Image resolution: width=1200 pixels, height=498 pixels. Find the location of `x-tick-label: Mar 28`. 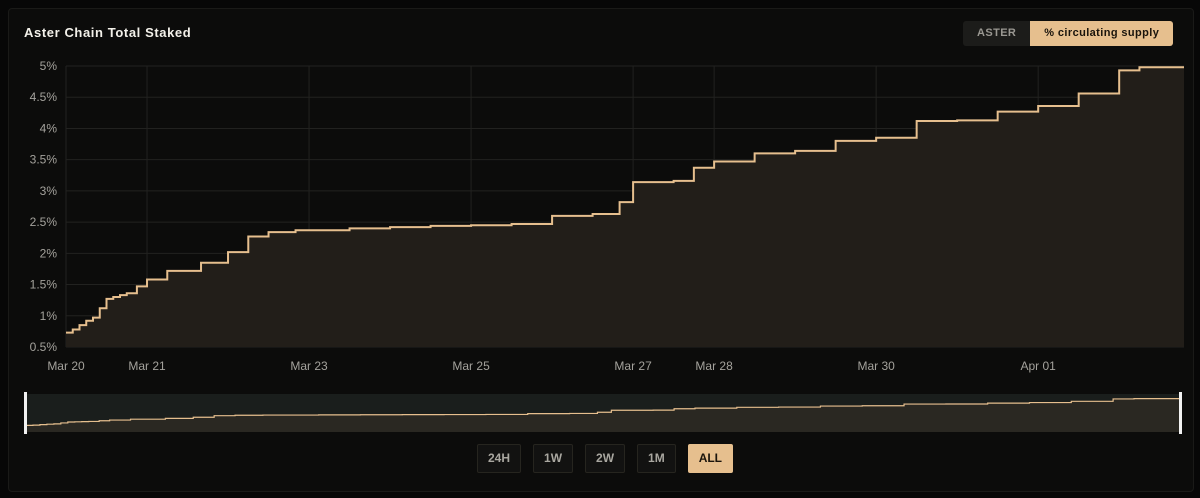

x-tick-label: Mar 28 is located at coordinates (714, 366).